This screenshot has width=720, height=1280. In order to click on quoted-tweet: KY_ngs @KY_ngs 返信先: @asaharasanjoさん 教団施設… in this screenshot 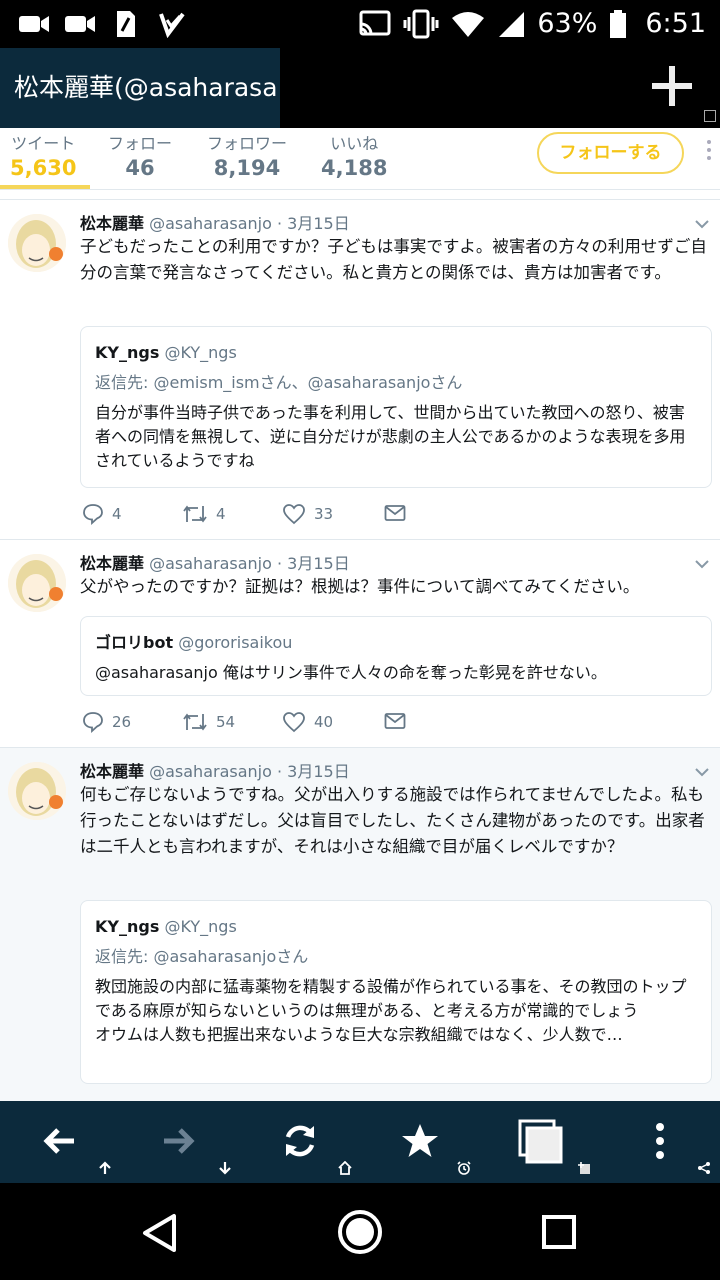, I will do `click(396, 992)`.